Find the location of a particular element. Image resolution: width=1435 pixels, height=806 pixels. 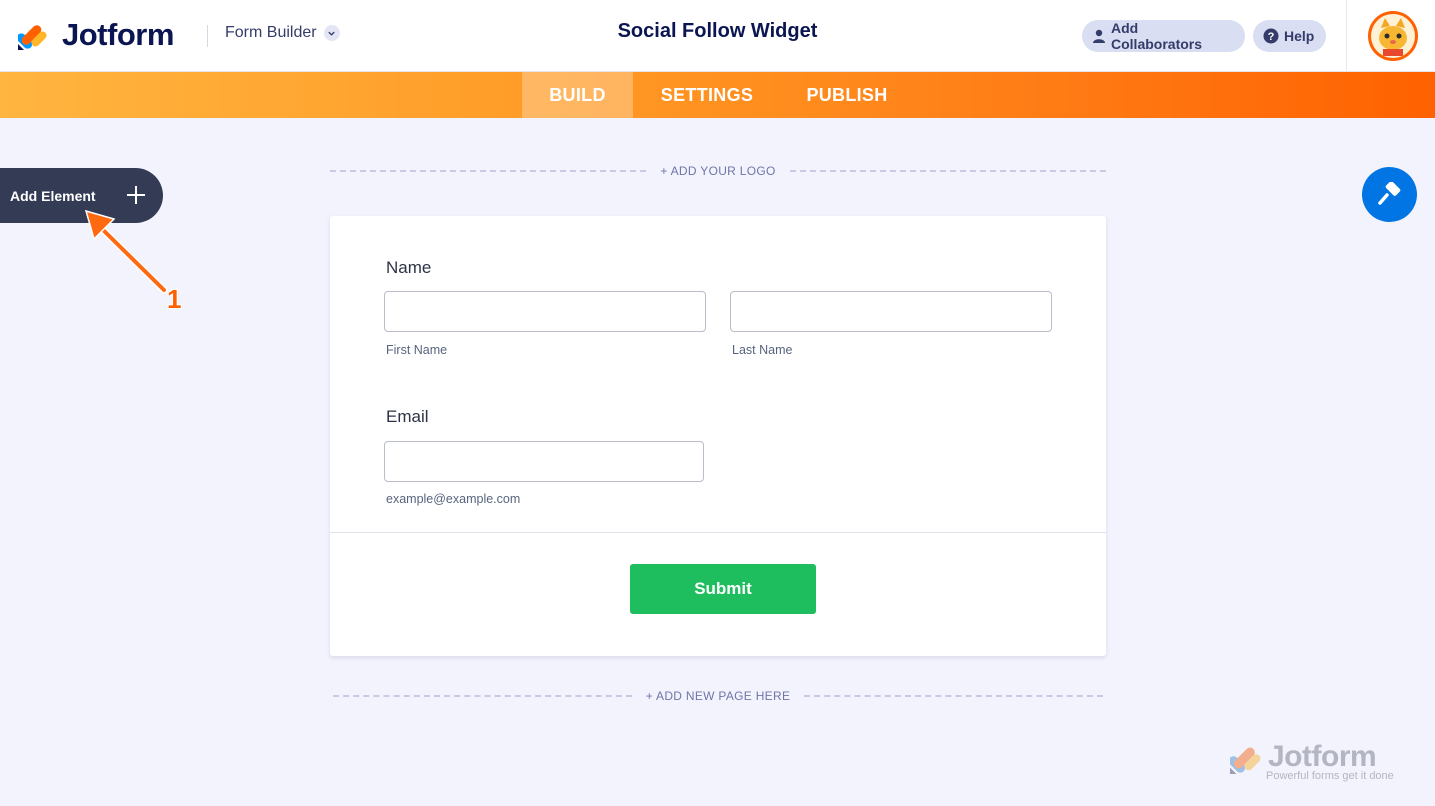

jotform-logo: Jotform is located at coordinates (96, 35).